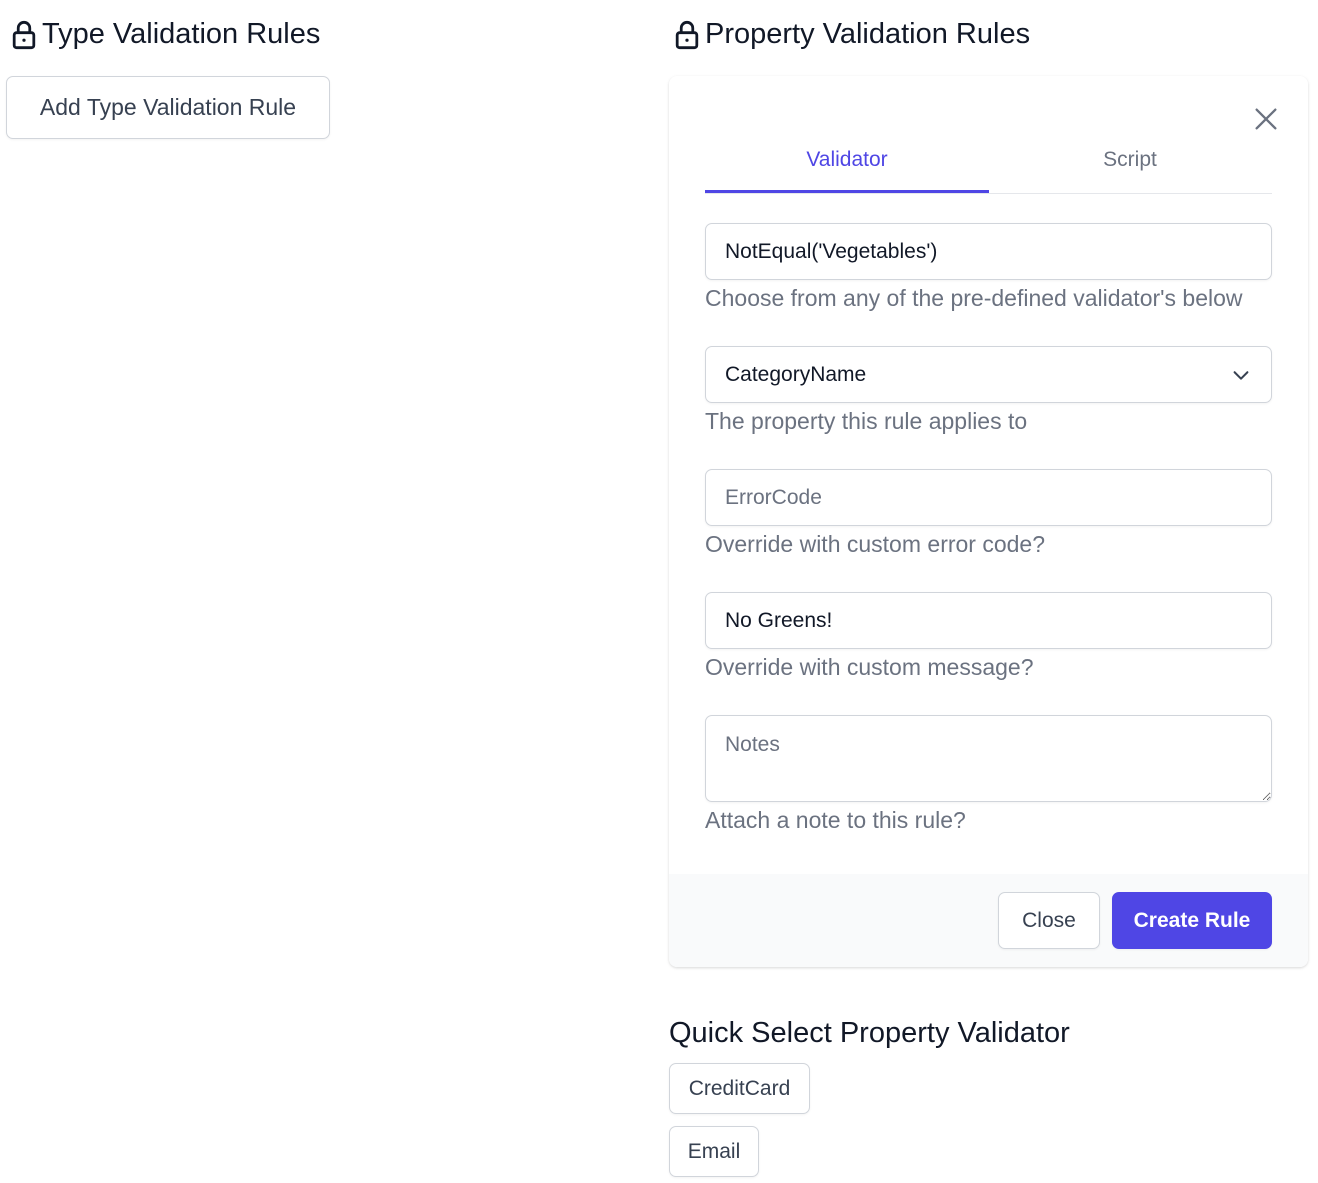 The width and height of the screenshot is (1318, 1183). Describe the element at coordinates (739, 1088) in the screenshot. I see `quick-select-creditcard-button: CreditCard` at that location.